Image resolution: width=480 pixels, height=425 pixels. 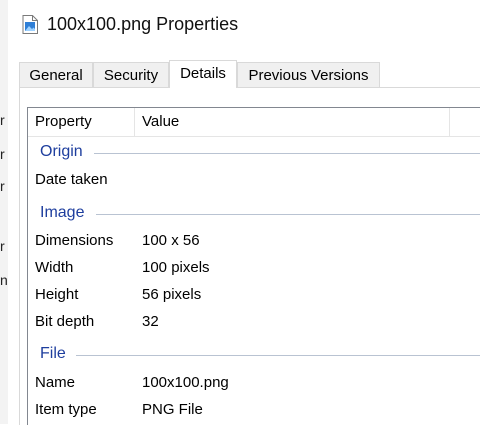 What do you see at coordinates (57, 294) in the screenshot?
I see `property-name: Height` at bounding box center [57, 294].